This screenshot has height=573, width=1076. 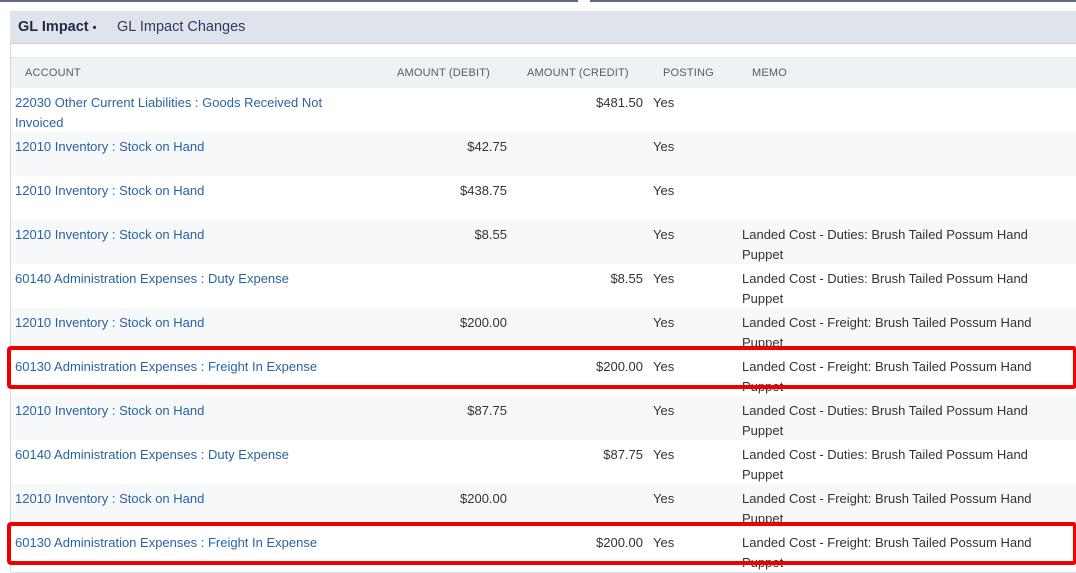 What do you see at coordinates (487, 410) in the screenshot?
I see `debit-amount: $87.75` at bounding box center [487, 410].